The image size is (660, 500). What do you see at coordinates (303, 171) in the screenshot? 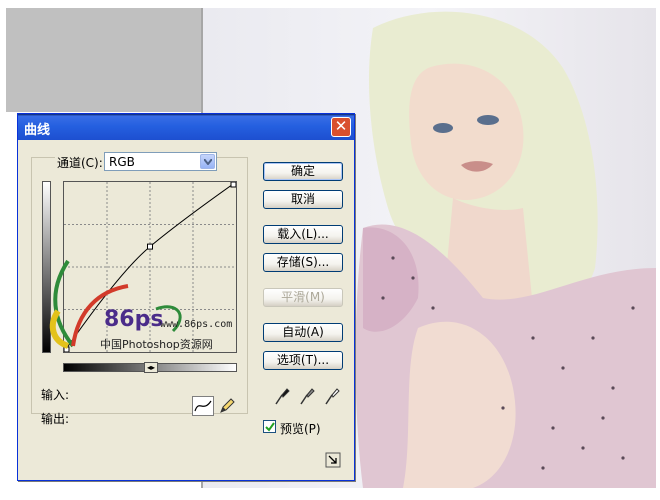
I see `ok-button: 确定` at bounding box center [303, 171].